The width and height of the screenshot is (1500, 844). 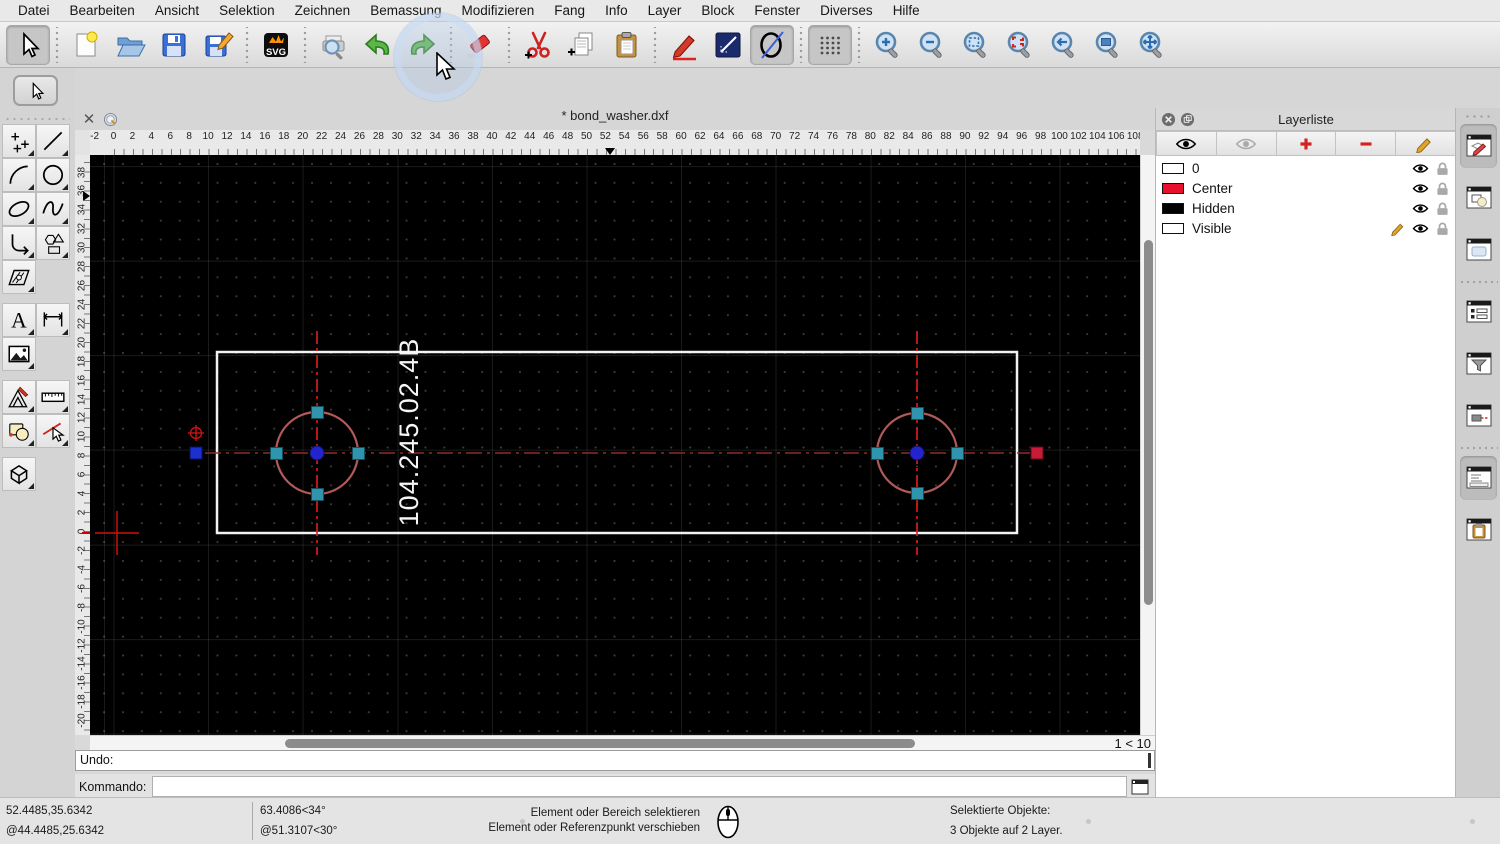 What do you see at coordinates (334, 45) in the screenshot?
I see `print-preview-button` at bounding box center [334, 45].